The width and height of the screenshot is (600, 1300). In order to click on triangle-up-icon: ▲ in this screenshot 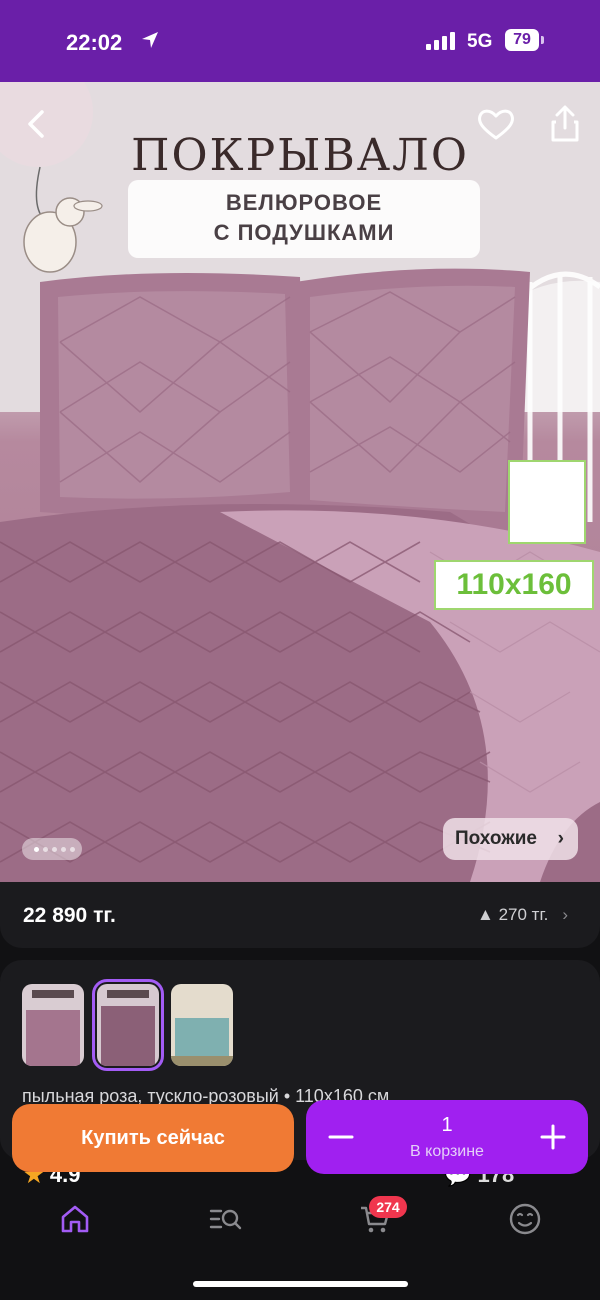, I will do `click(488, 914)`.